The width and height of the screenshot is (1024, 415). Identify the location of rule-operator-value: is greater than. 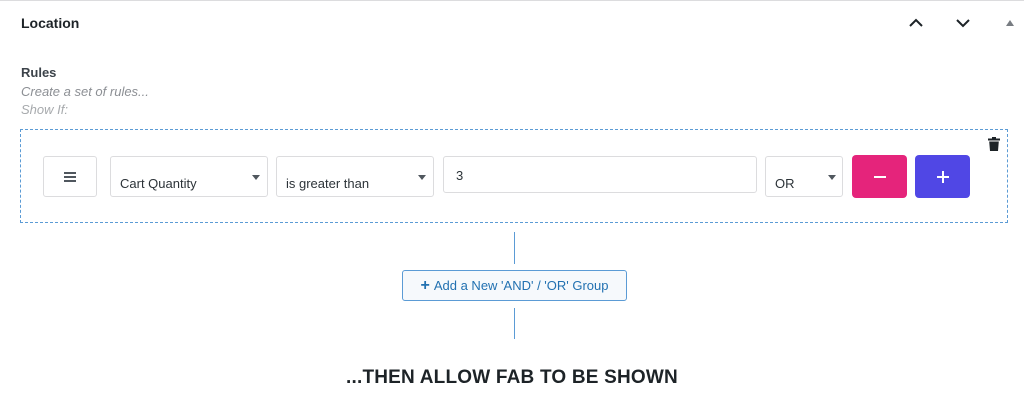
(328, 183).